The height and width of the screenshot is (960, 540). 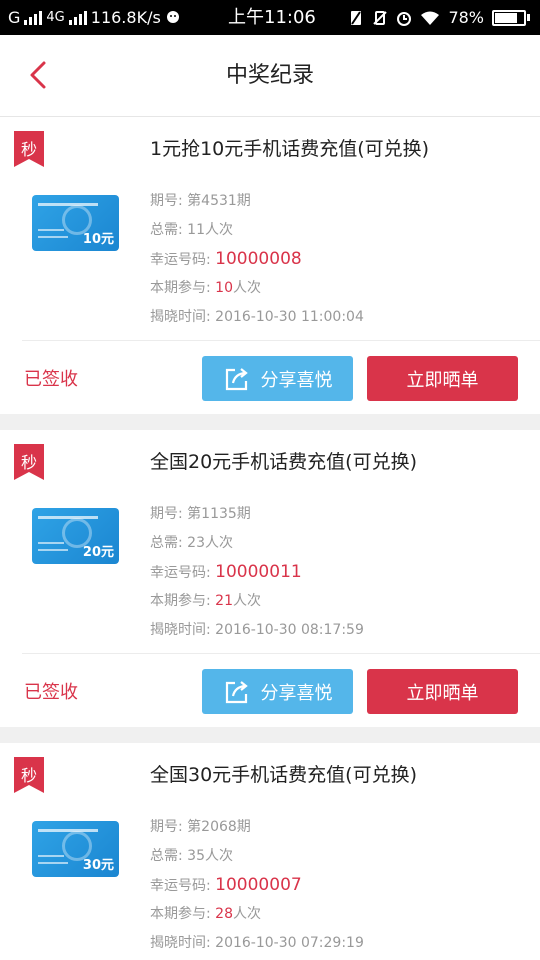 I want to click on need-row: 总需: 23人次, so click(x=191, y=543).